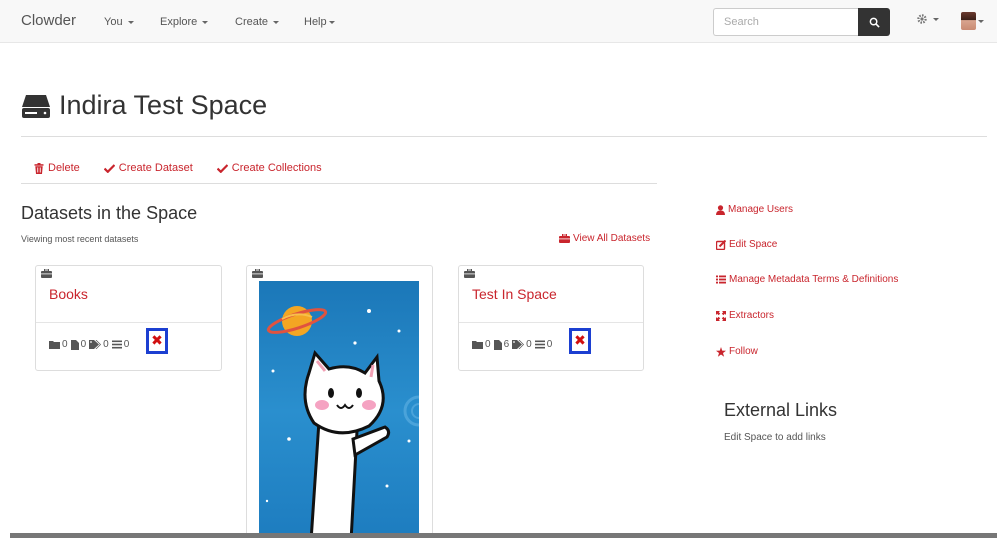 This screenshot has width=997, height=538. I want to click on fullscreen-icon, so click(721, 315).